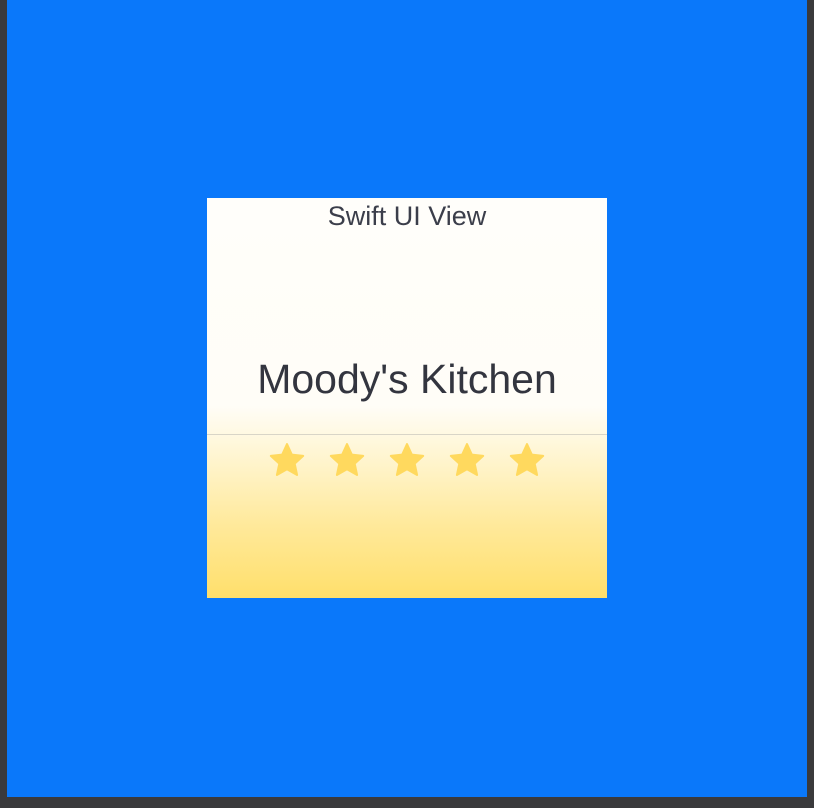 The width and height of the screenshot is (814, 808). Describe the element at coordinates (407, 379) in the screenshot. I see `restaurant-name: Moody's Kitchen` at that location.